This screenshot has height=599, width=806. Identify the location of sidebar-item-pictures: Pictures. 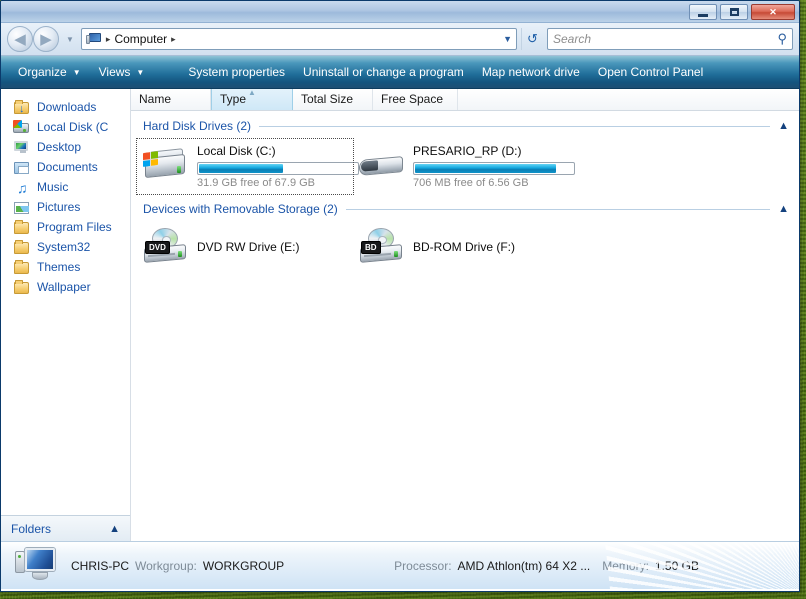
(65, 207).